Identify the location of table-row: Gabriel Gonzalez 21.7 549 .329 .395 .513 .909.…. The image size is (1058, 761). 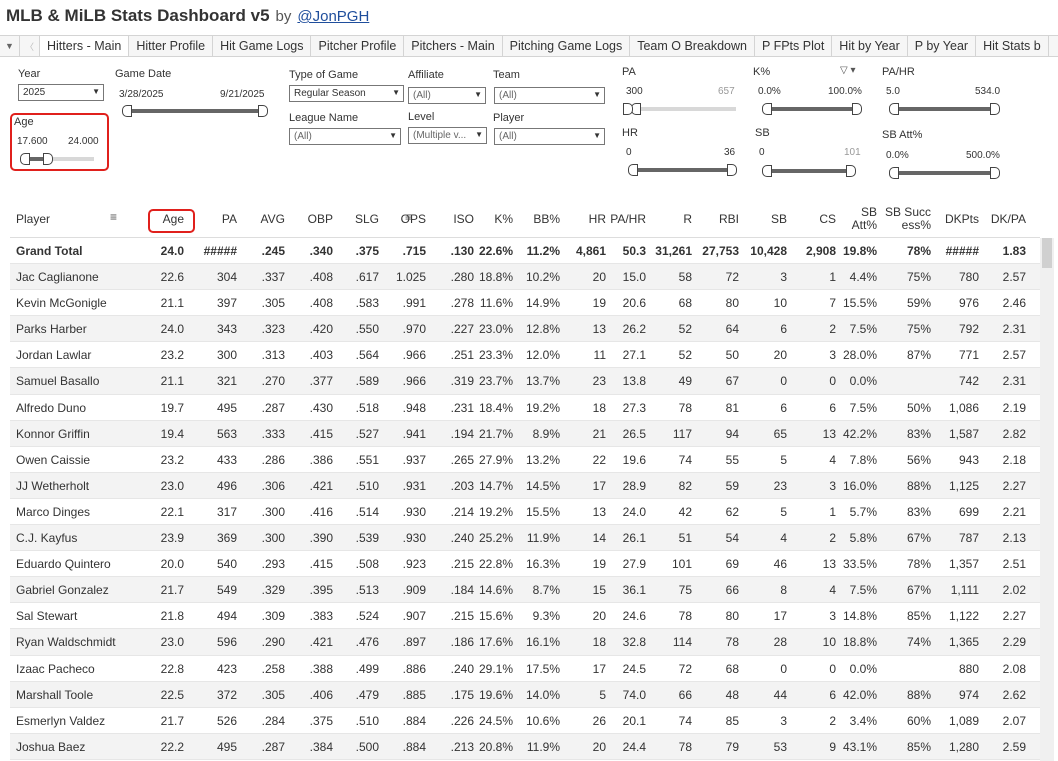
(525, 590).